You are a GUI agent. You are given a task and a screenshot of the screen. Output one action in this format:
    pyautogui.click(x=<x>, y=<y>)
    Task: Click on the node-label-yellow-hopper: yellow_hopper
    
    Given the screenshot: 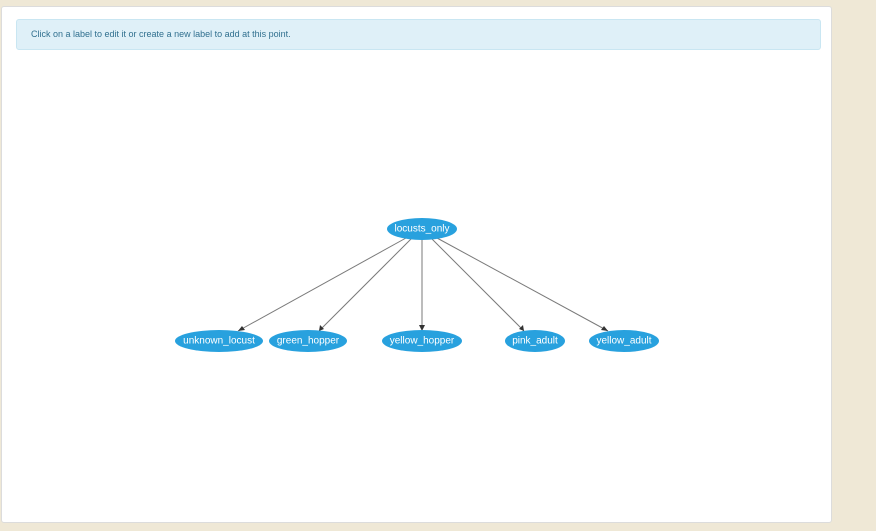 What is the action you would take?
    pyautogui.click(x=422, y=341)
    